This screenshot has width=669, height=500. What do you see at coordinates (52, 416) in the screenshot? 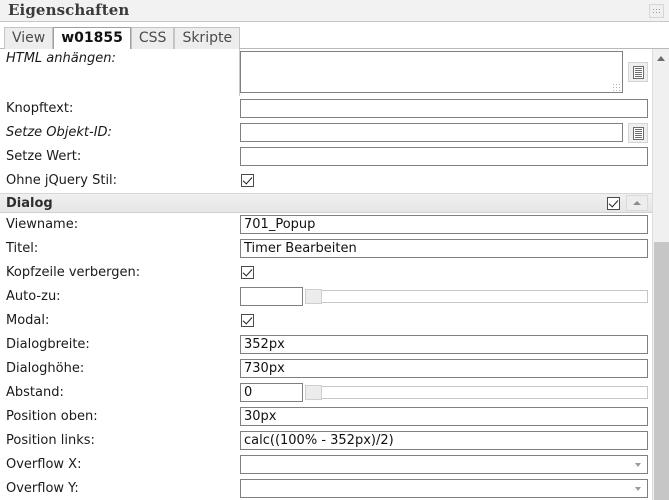
I see `label-position-oben: Position oben:` at bounding box center [52, 416].